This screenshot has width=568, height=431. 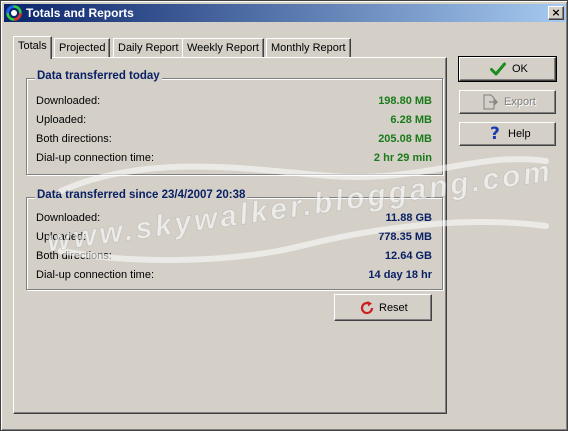 What do you see at coordinates (507, 134) in the screenshot?
I see `help-button: ? Help` at bounding box center [507, 134].